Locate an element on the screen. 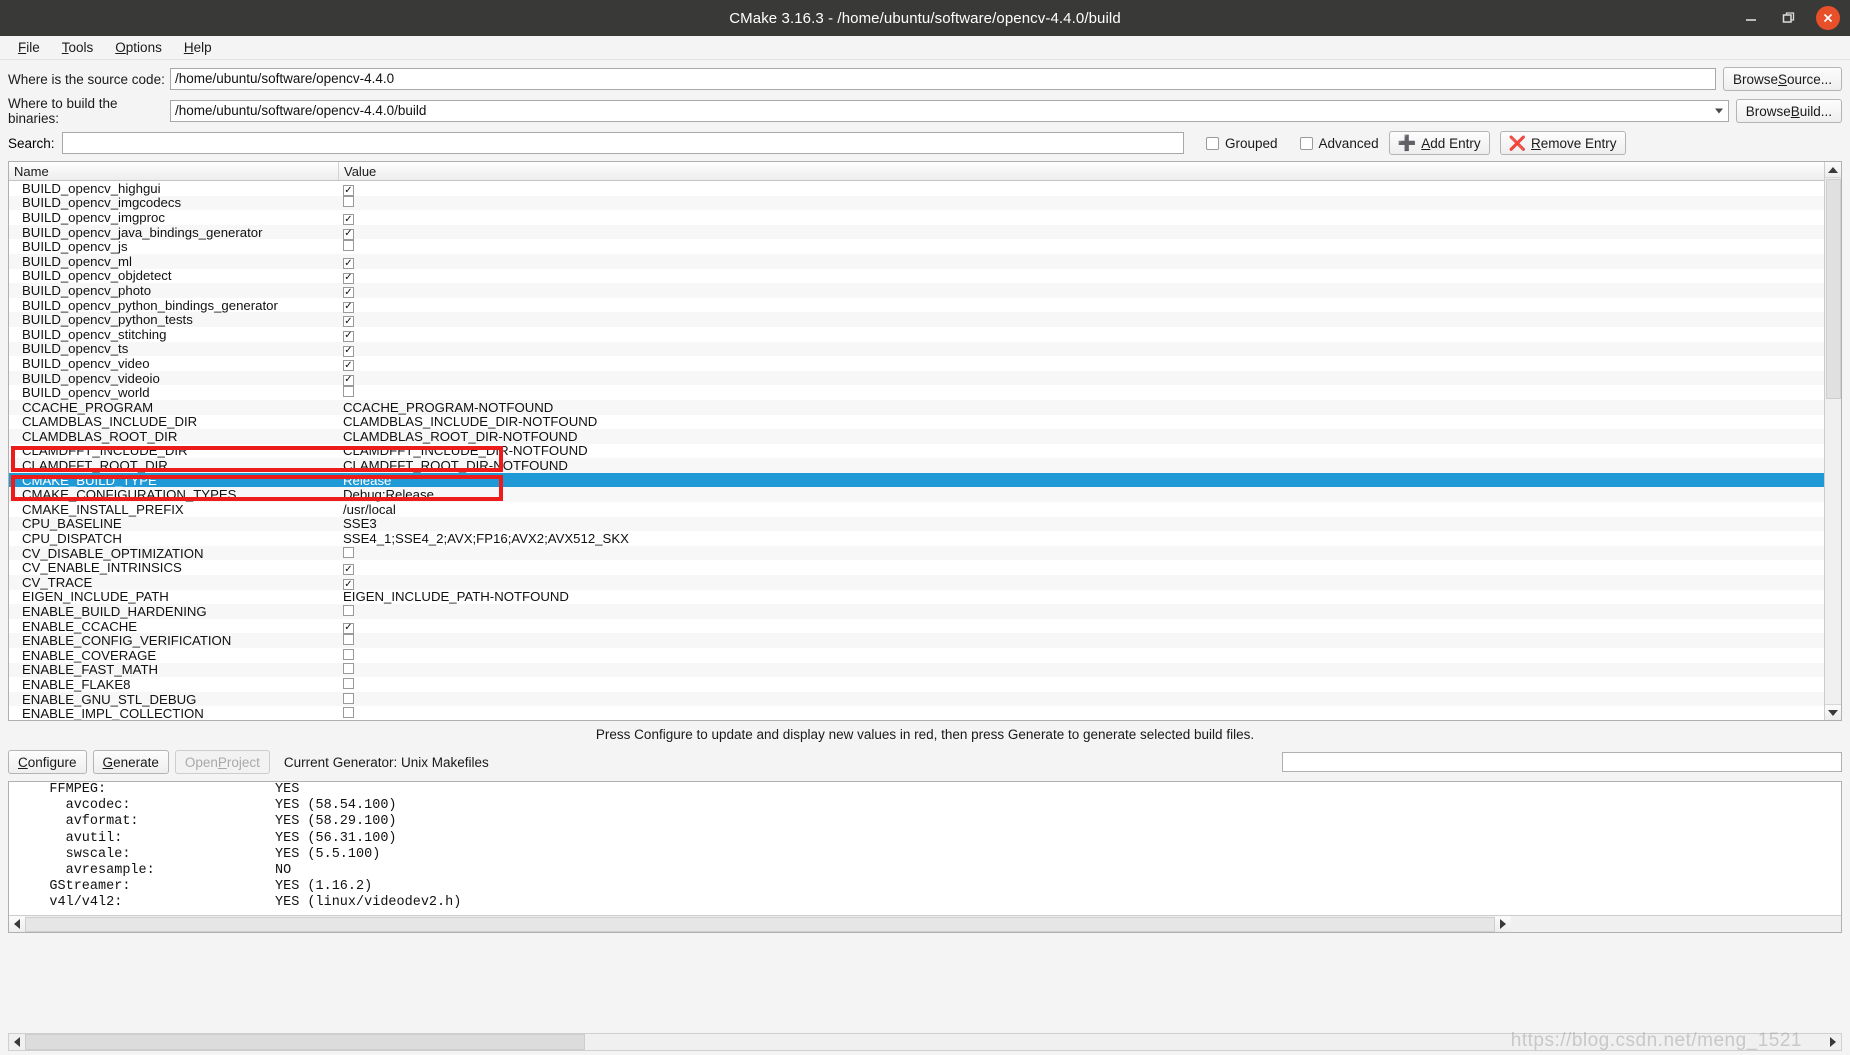 The width and height of the screenshot is (1850, 1055). table-row: ENABLE_CCACHE ✓ is located at coordinates (916, 626).